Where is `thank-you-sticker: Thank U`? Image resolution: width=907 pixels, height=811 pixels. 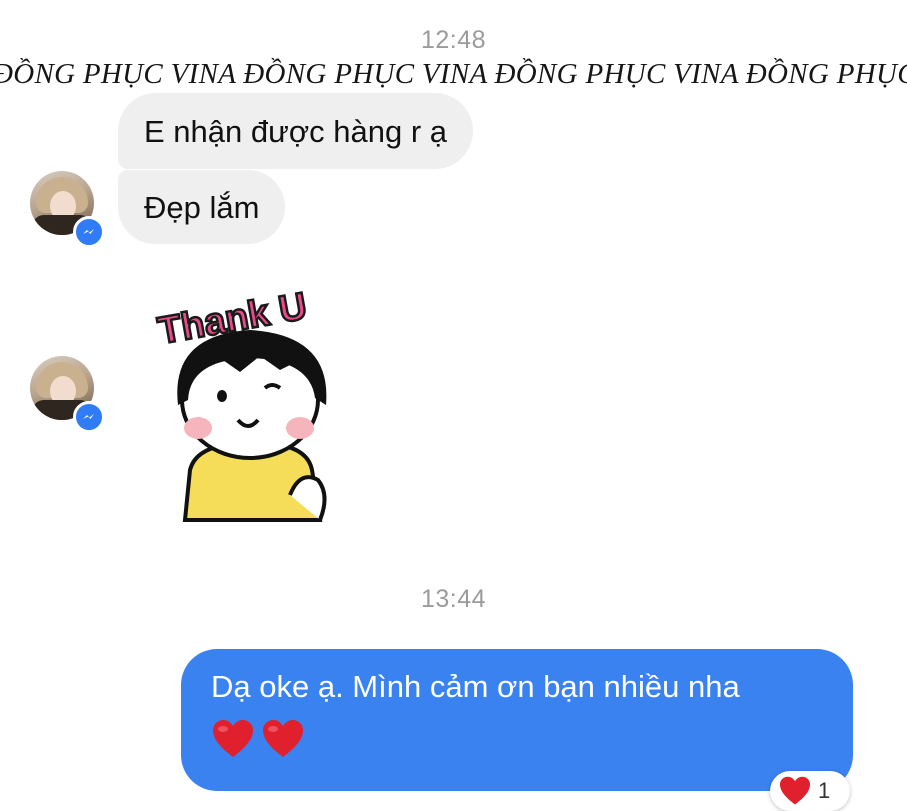 thank-you-sticker: Thank U is located at coordinates (250, 405).